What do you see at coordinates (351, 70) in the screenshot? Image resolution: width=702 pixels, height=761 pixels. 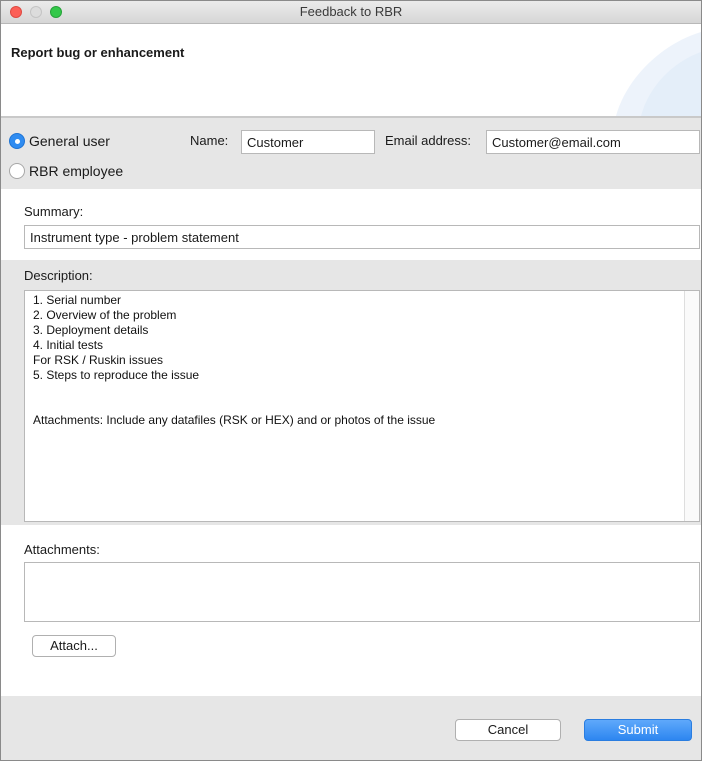 I see `header-banner: Report bug or enhancement` at bounding box center [351, 70].